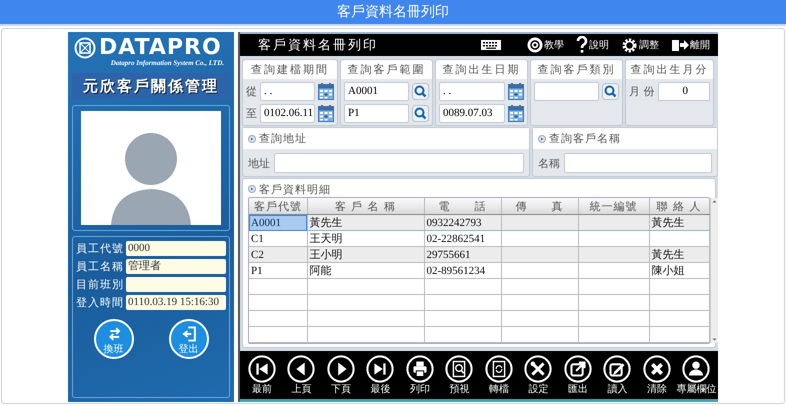 The height and width of the screenshot is (406, 786). What do you see at coordinates (481, 69) in the screenshot?
I see `filter-title: 查詢出生日期` at bounding box center [481, 69].